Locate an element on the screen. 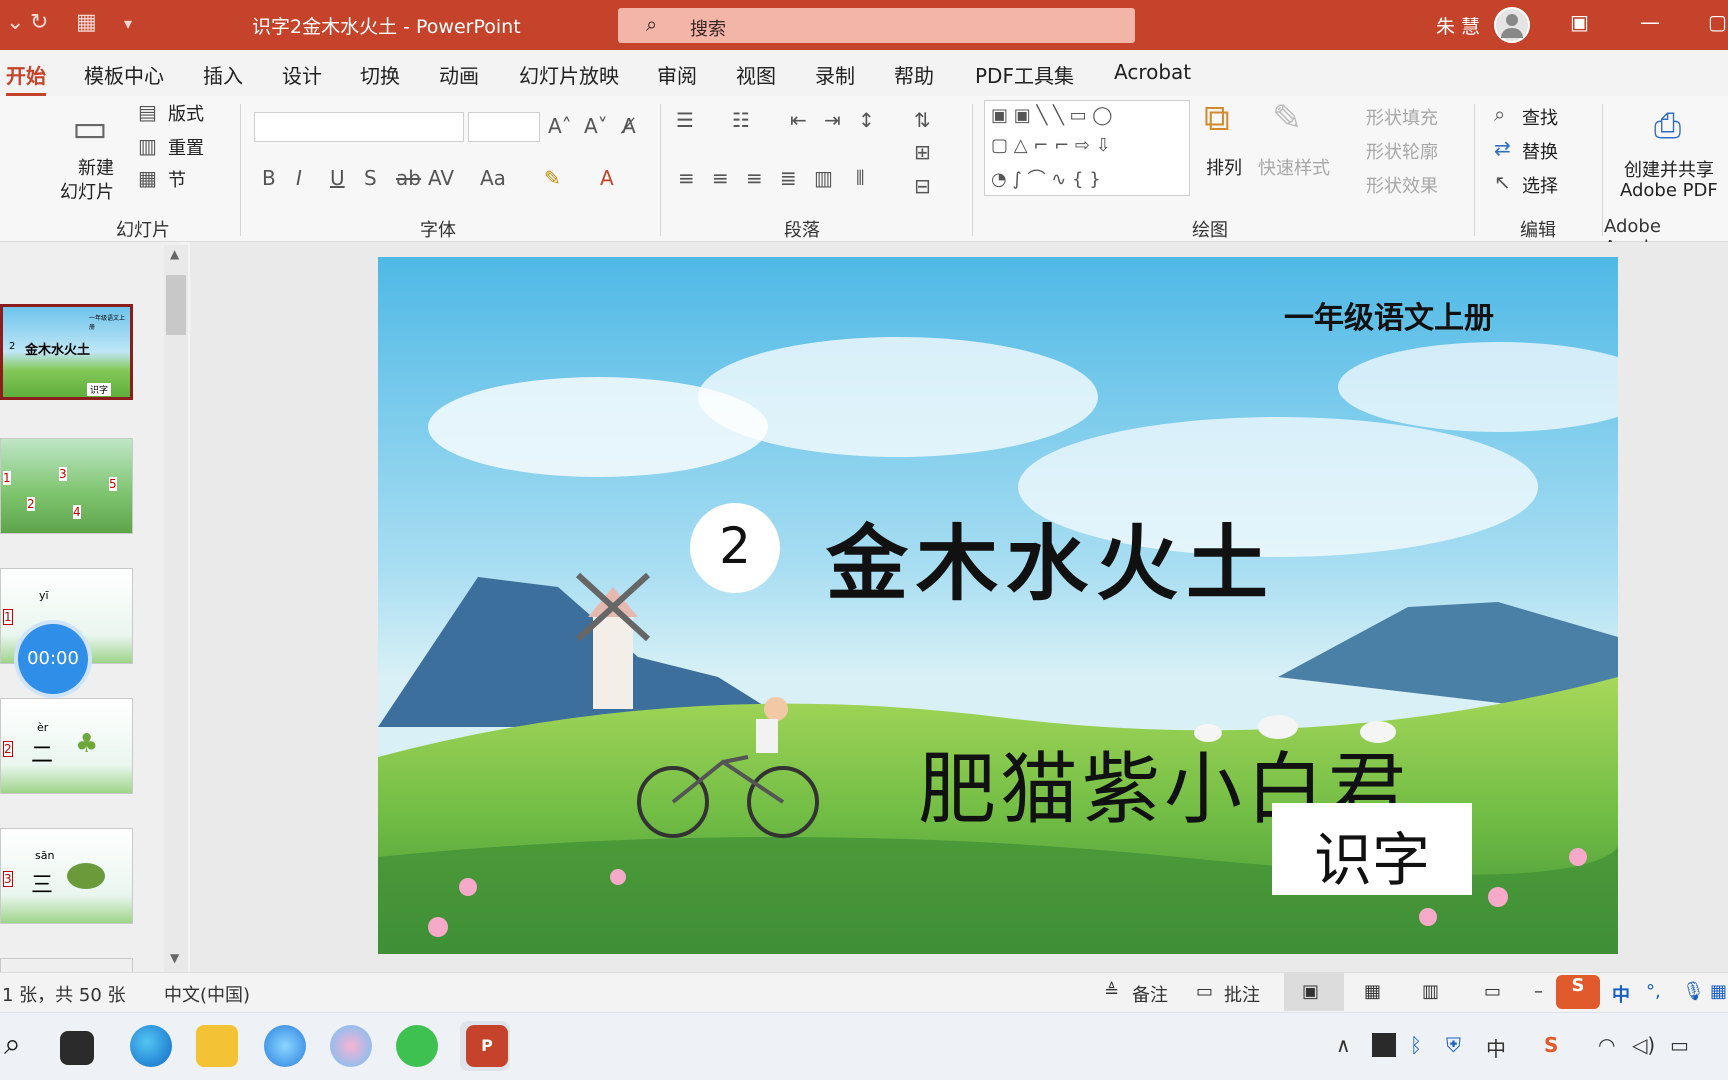 This screenshot has width=1728, height=1080. lesson-title: 金木水火土 is located at coordinates (1051, 556).